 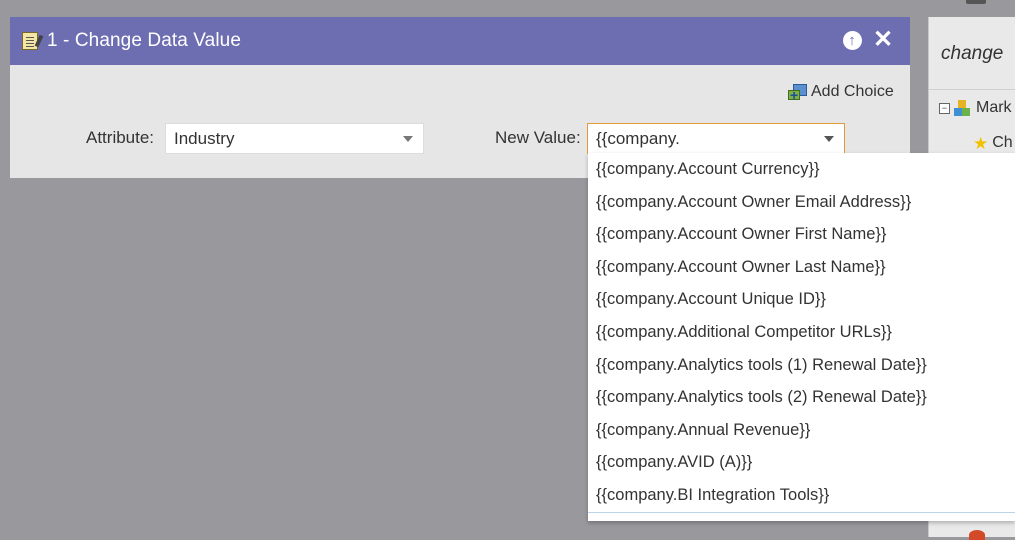 I want to click on attribute-label: Attribute:, so click(x=120, y=137).